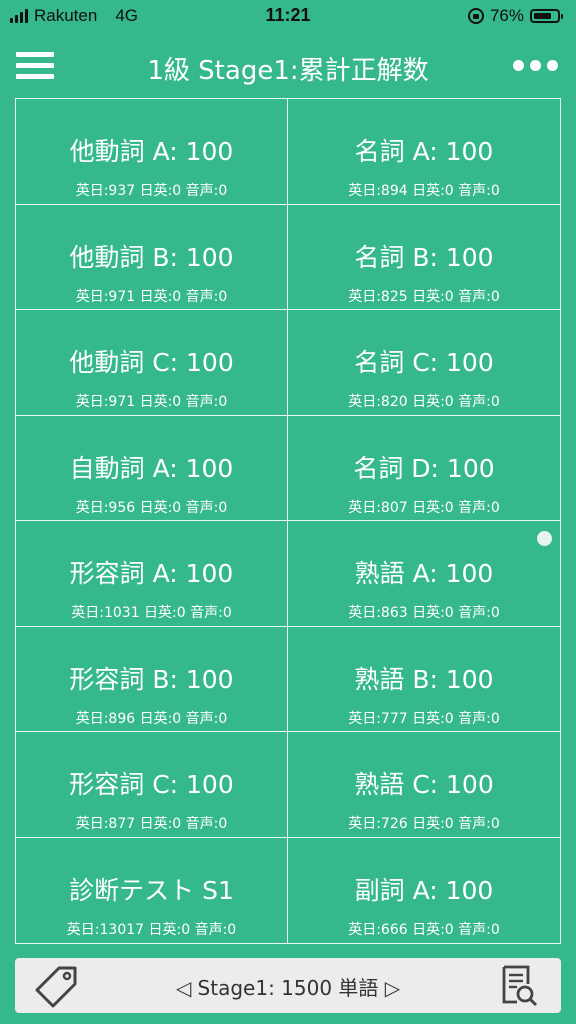  I want to click on category-cell: 熟語 B: 100 英日:777 日英:0 音声:0, so click(424, 679).